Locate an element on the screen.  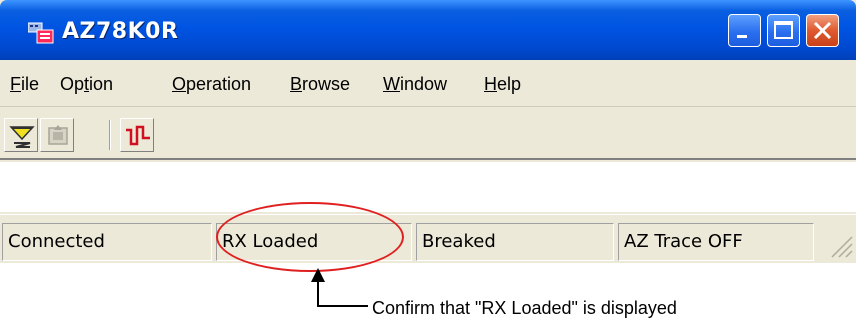
download-button is located at coordinates (21, 135).